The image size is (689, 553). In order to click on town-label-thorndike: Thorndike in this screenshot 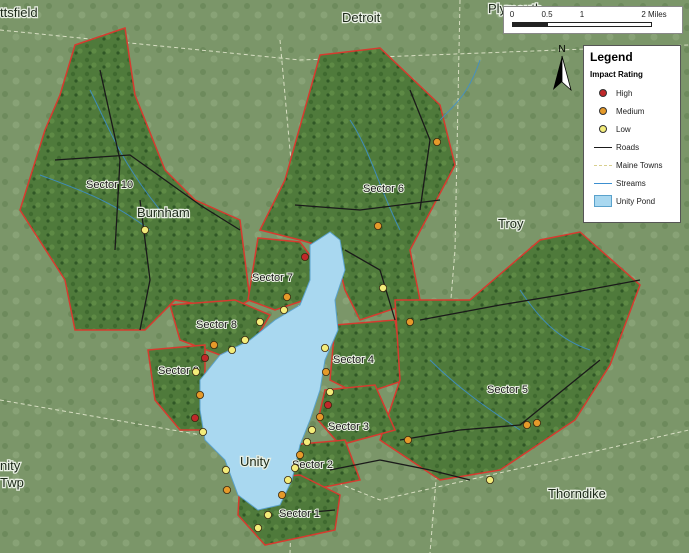, I will do `click(577, 493)`.